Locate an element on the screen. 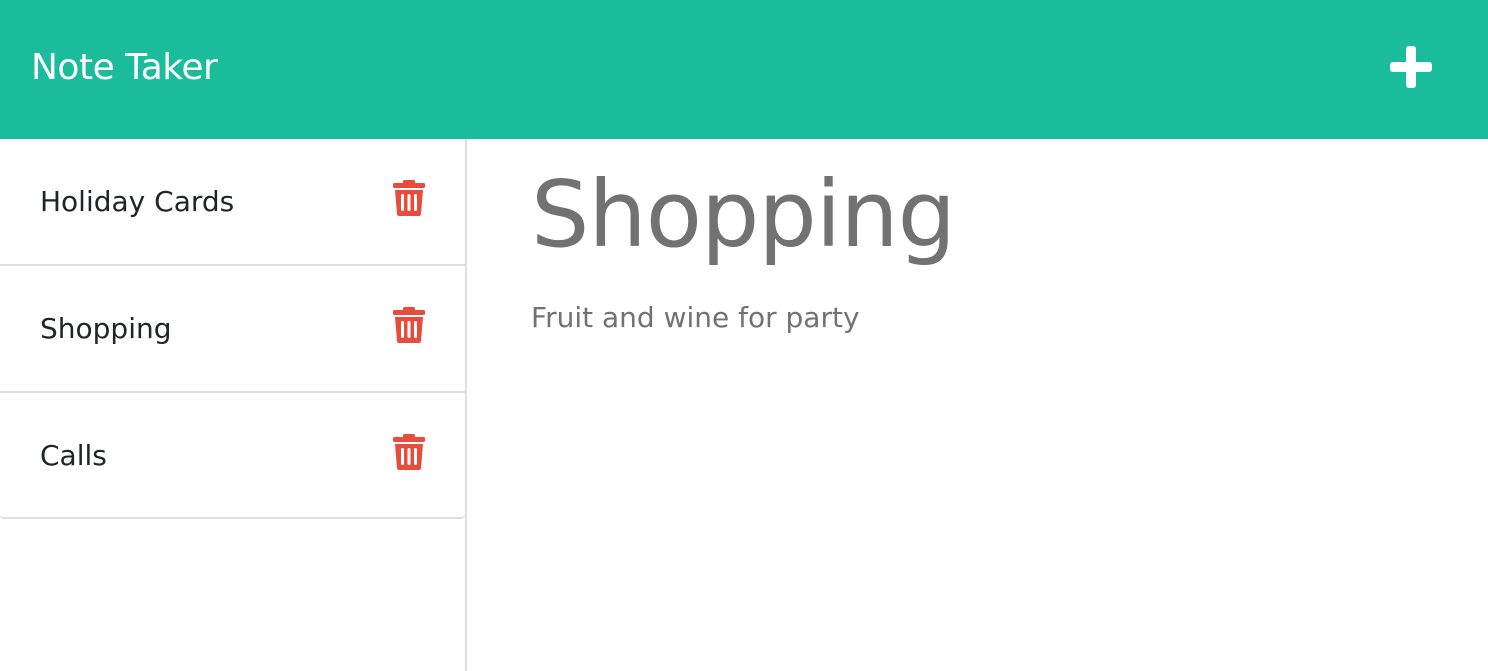 The image size is (1488, 671). note-list-title: Shopping is located at coordinates (106, 329).